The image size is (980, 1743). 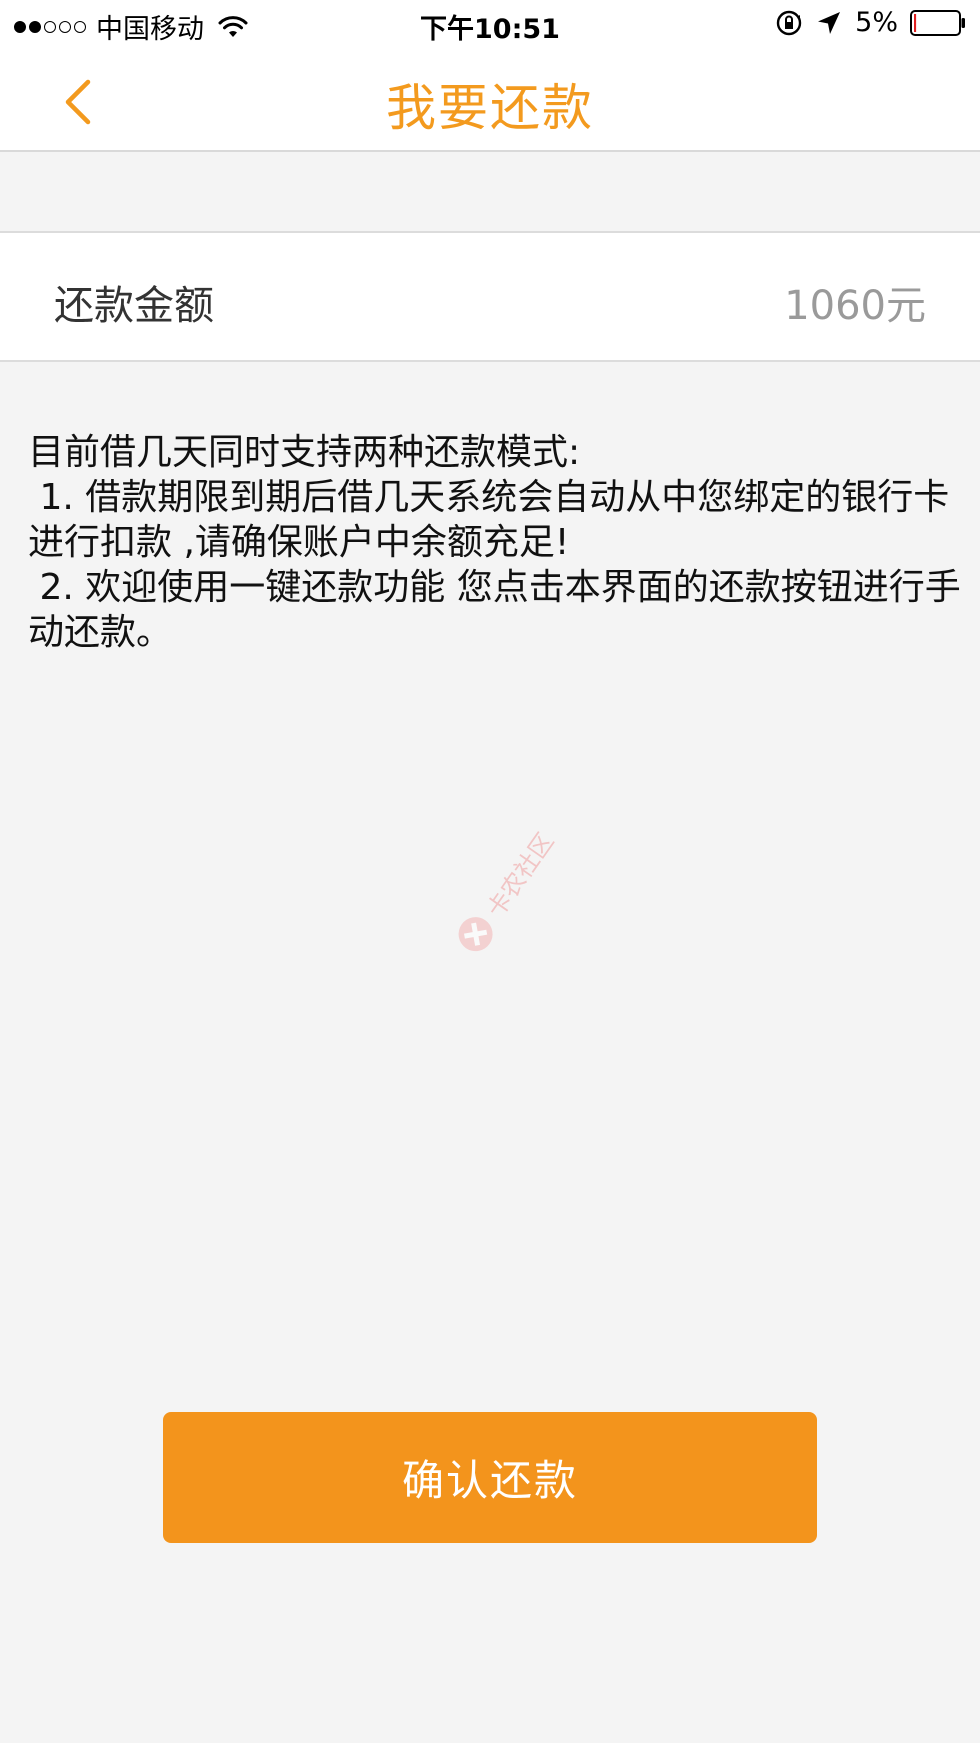 What do you see at coordinates (490, 296) in the screenshot?
I see `repayment-amount-row: 还款金额 1060元` at bounding box center [490, 296].